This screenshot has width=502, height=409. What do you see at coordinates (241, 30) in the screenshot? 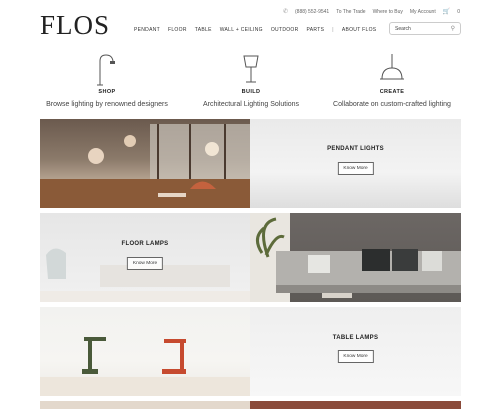
I see `nav-wall-ceiling: WALL + CEILING` at bounding box center [241, 30].